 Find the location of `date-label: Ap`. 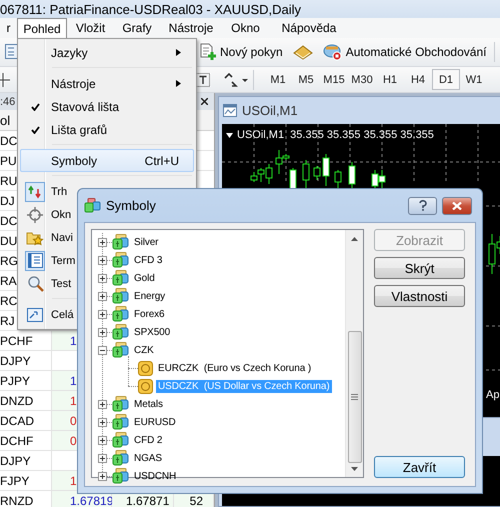

date-label: Ap is located at coordinates (493, 395).